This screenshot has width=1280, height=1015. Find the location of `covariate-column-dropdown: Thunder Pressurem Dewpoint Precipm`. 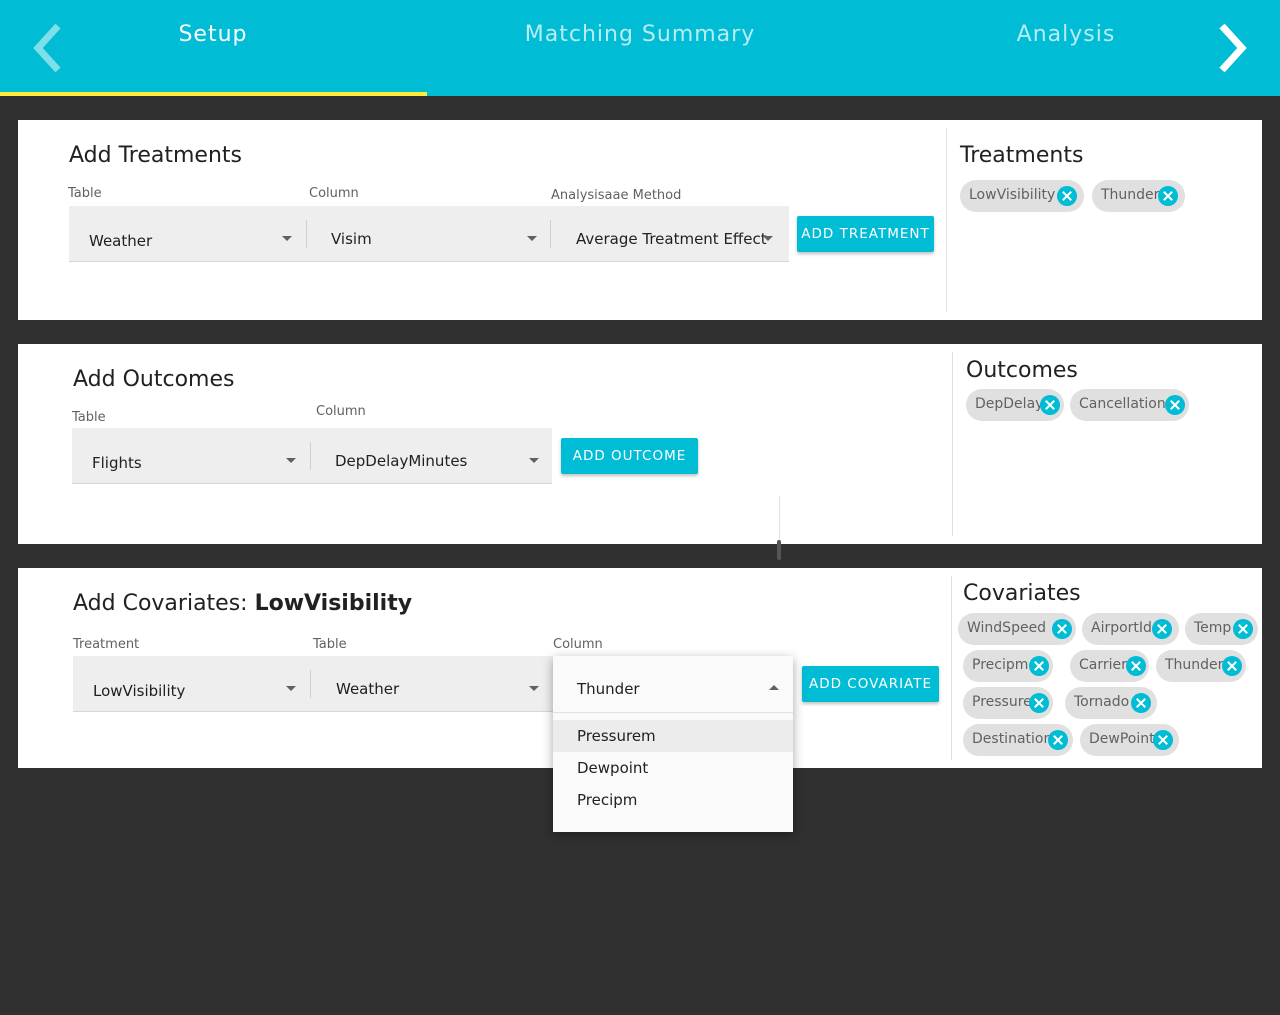

covariate-column-dropdown: Thunder Pressurem Dewpoint Precipm is located at coordinates (673, 744).